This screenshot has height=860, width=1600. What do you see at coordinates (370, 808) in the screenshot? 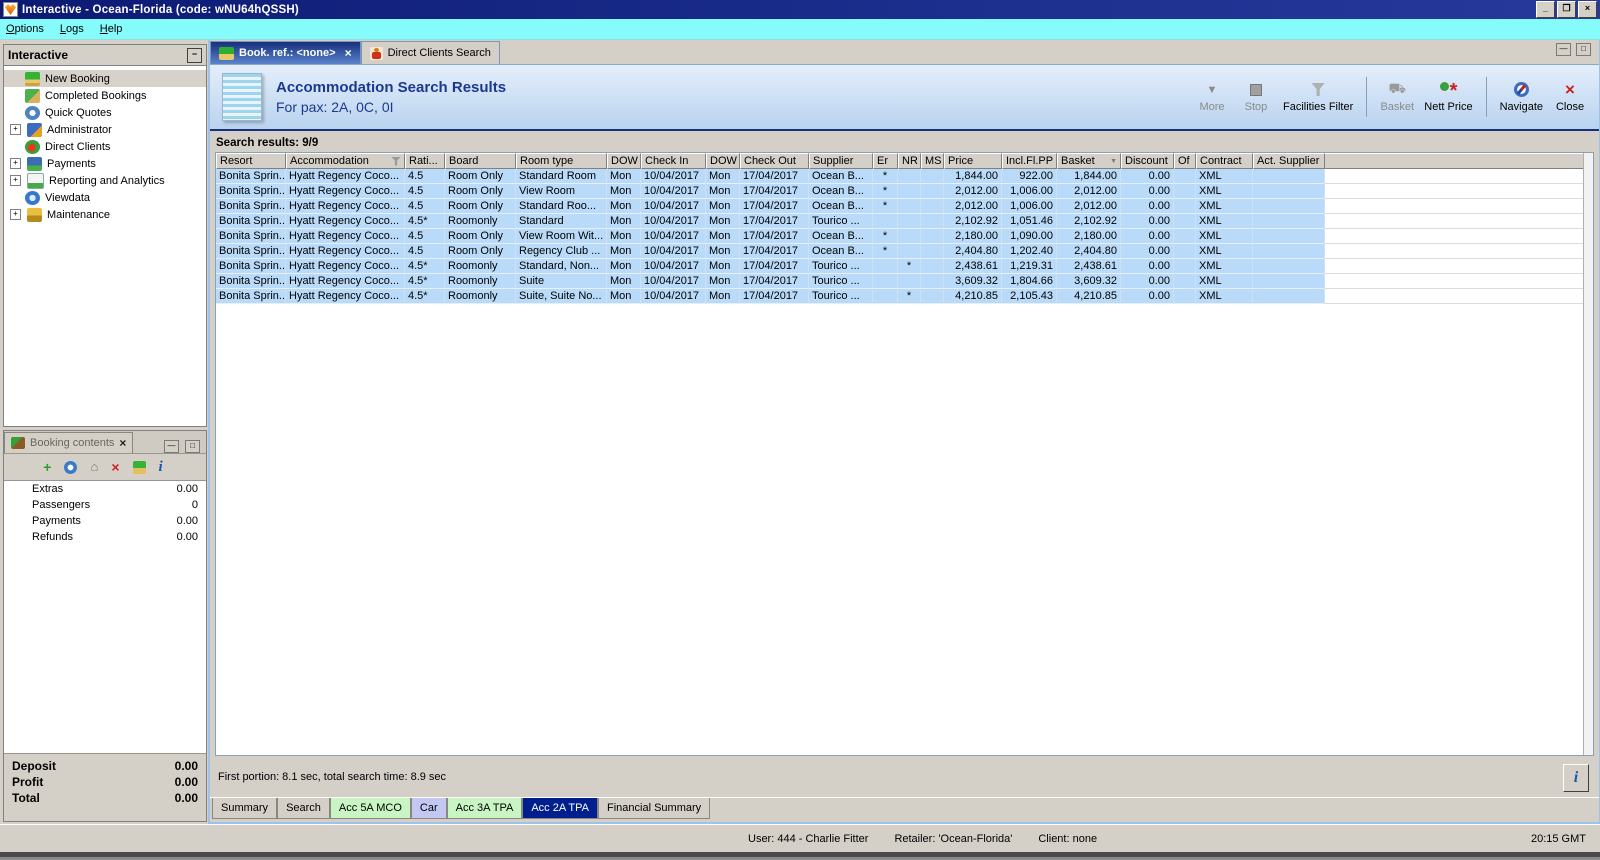
I see `bottom-tab-acc-5a-mco: Acc 5A MCO` at bounding box center [370, 808].